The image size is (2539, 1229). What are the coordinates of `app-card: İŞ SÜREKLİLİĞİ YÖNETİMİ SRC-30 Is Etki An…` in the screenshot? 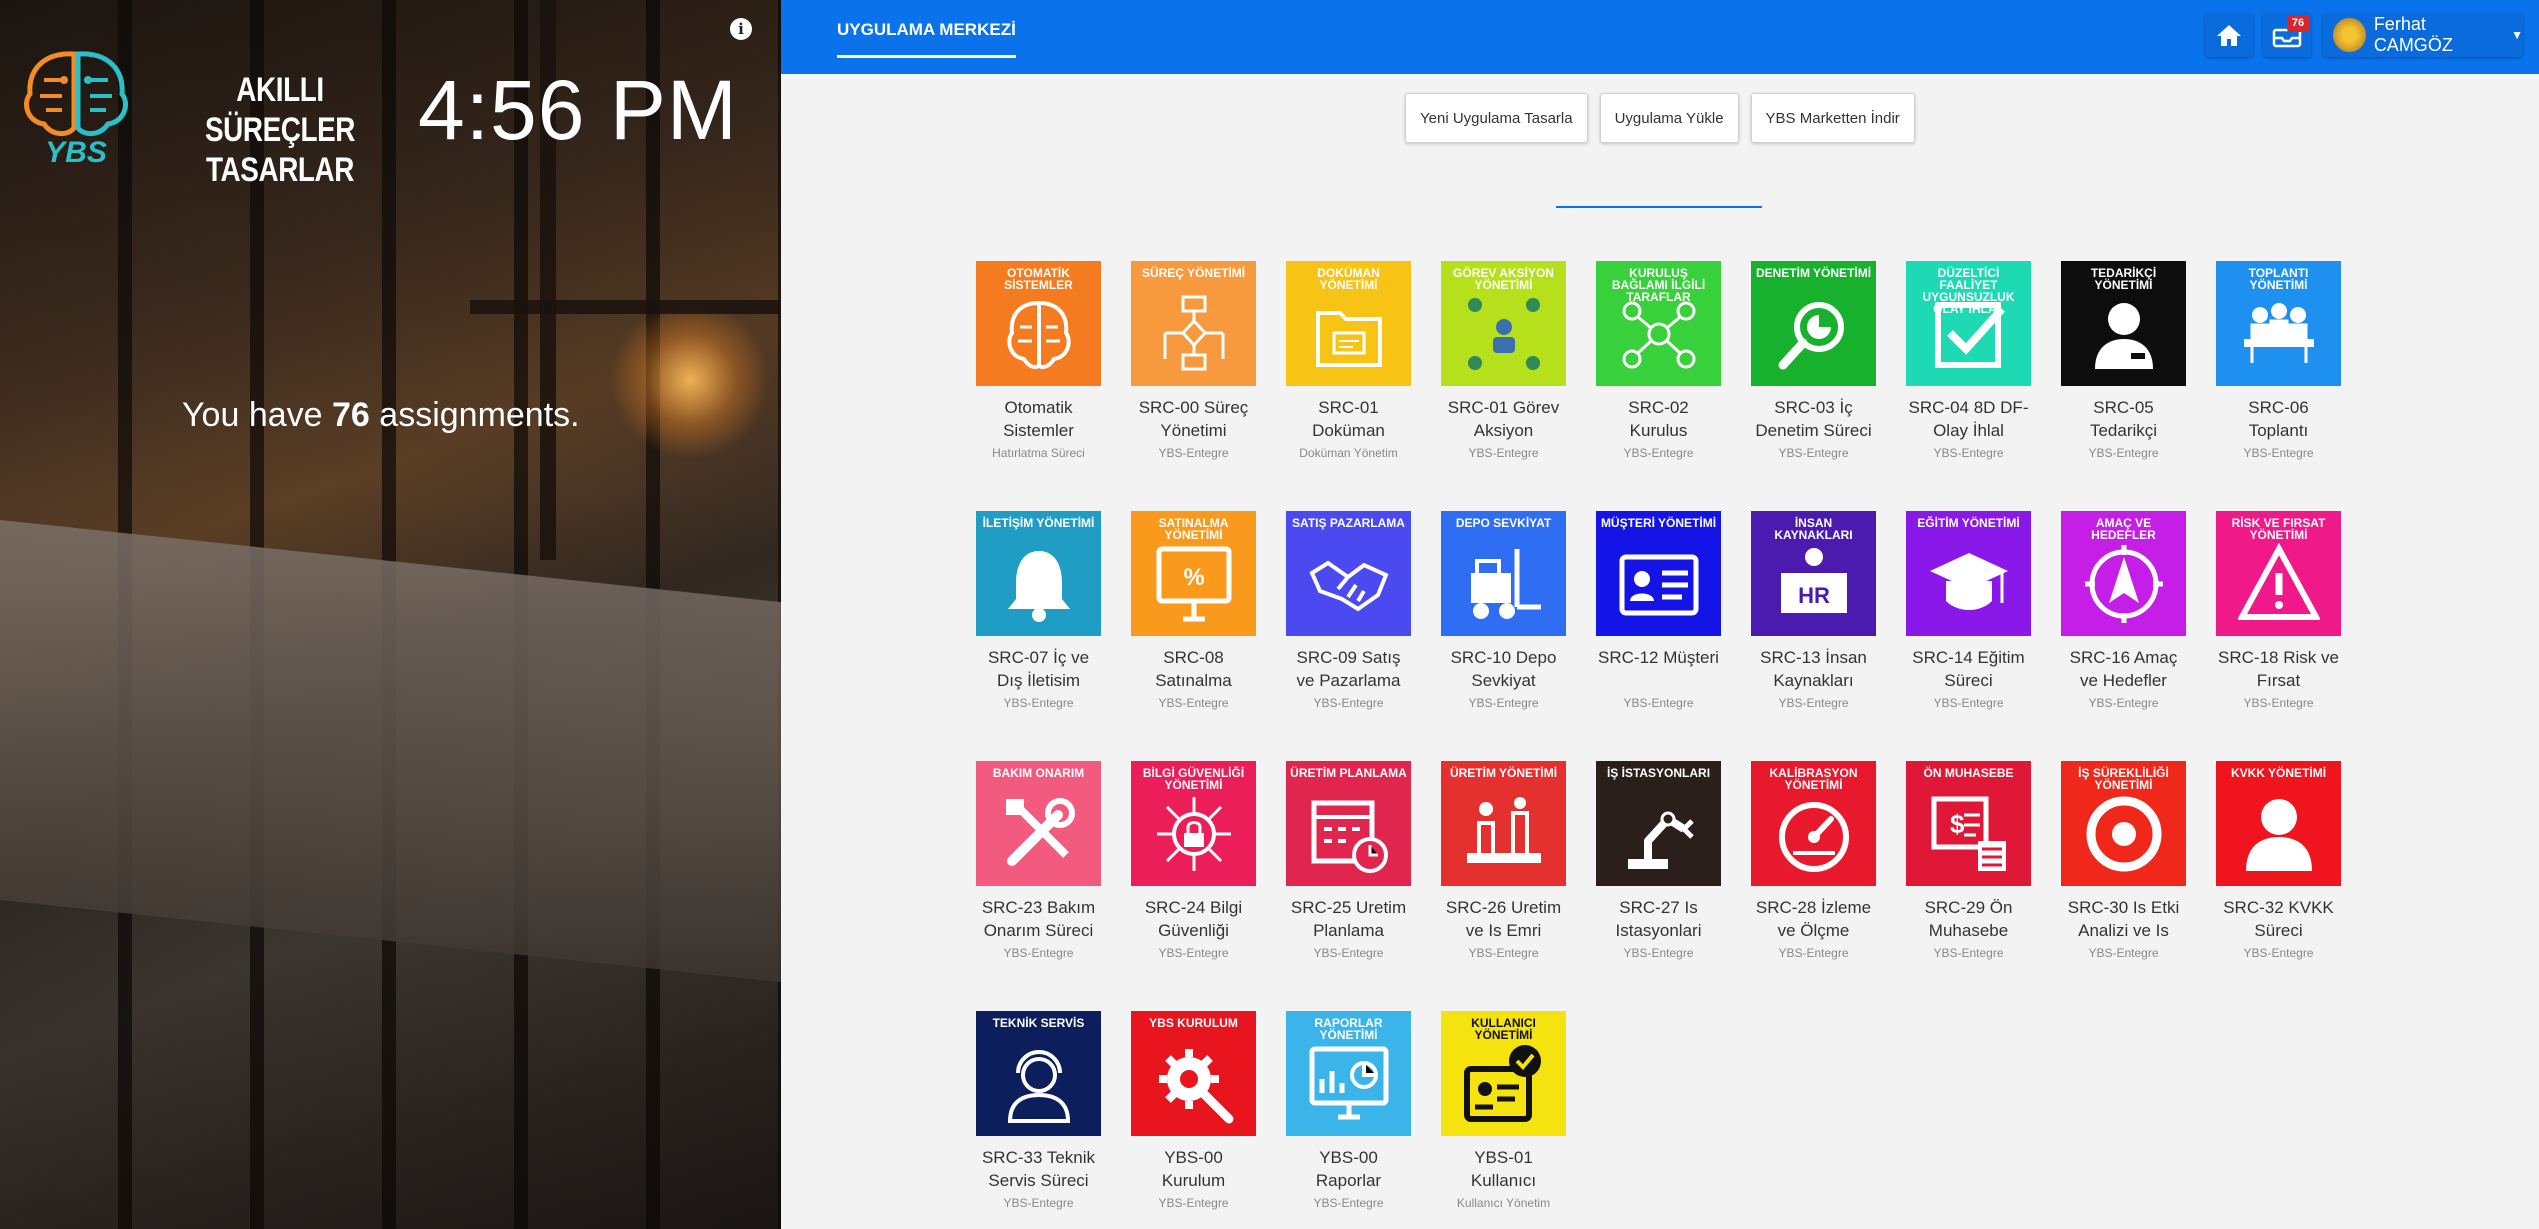 It's located at (2123, 886).